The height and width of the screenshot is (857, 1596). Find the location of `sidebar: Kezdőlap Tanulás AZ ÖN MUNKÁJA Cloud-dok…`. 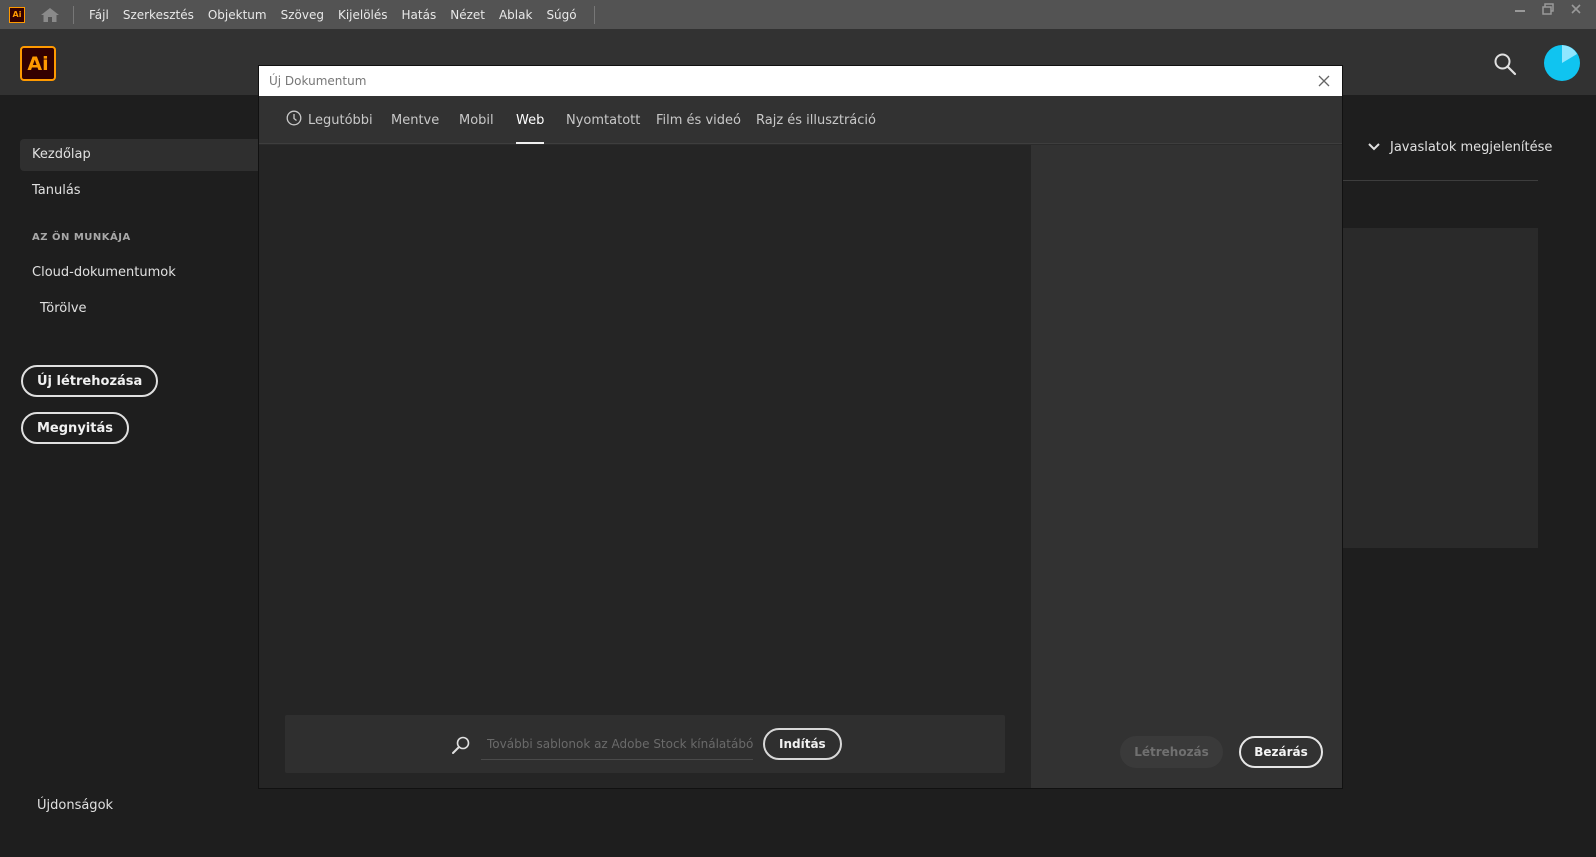

sidebar: Kezdőlap Tanulás AZ ÖN MUNKÁJA Cloud-dok… is located at coordinates (129, 476).